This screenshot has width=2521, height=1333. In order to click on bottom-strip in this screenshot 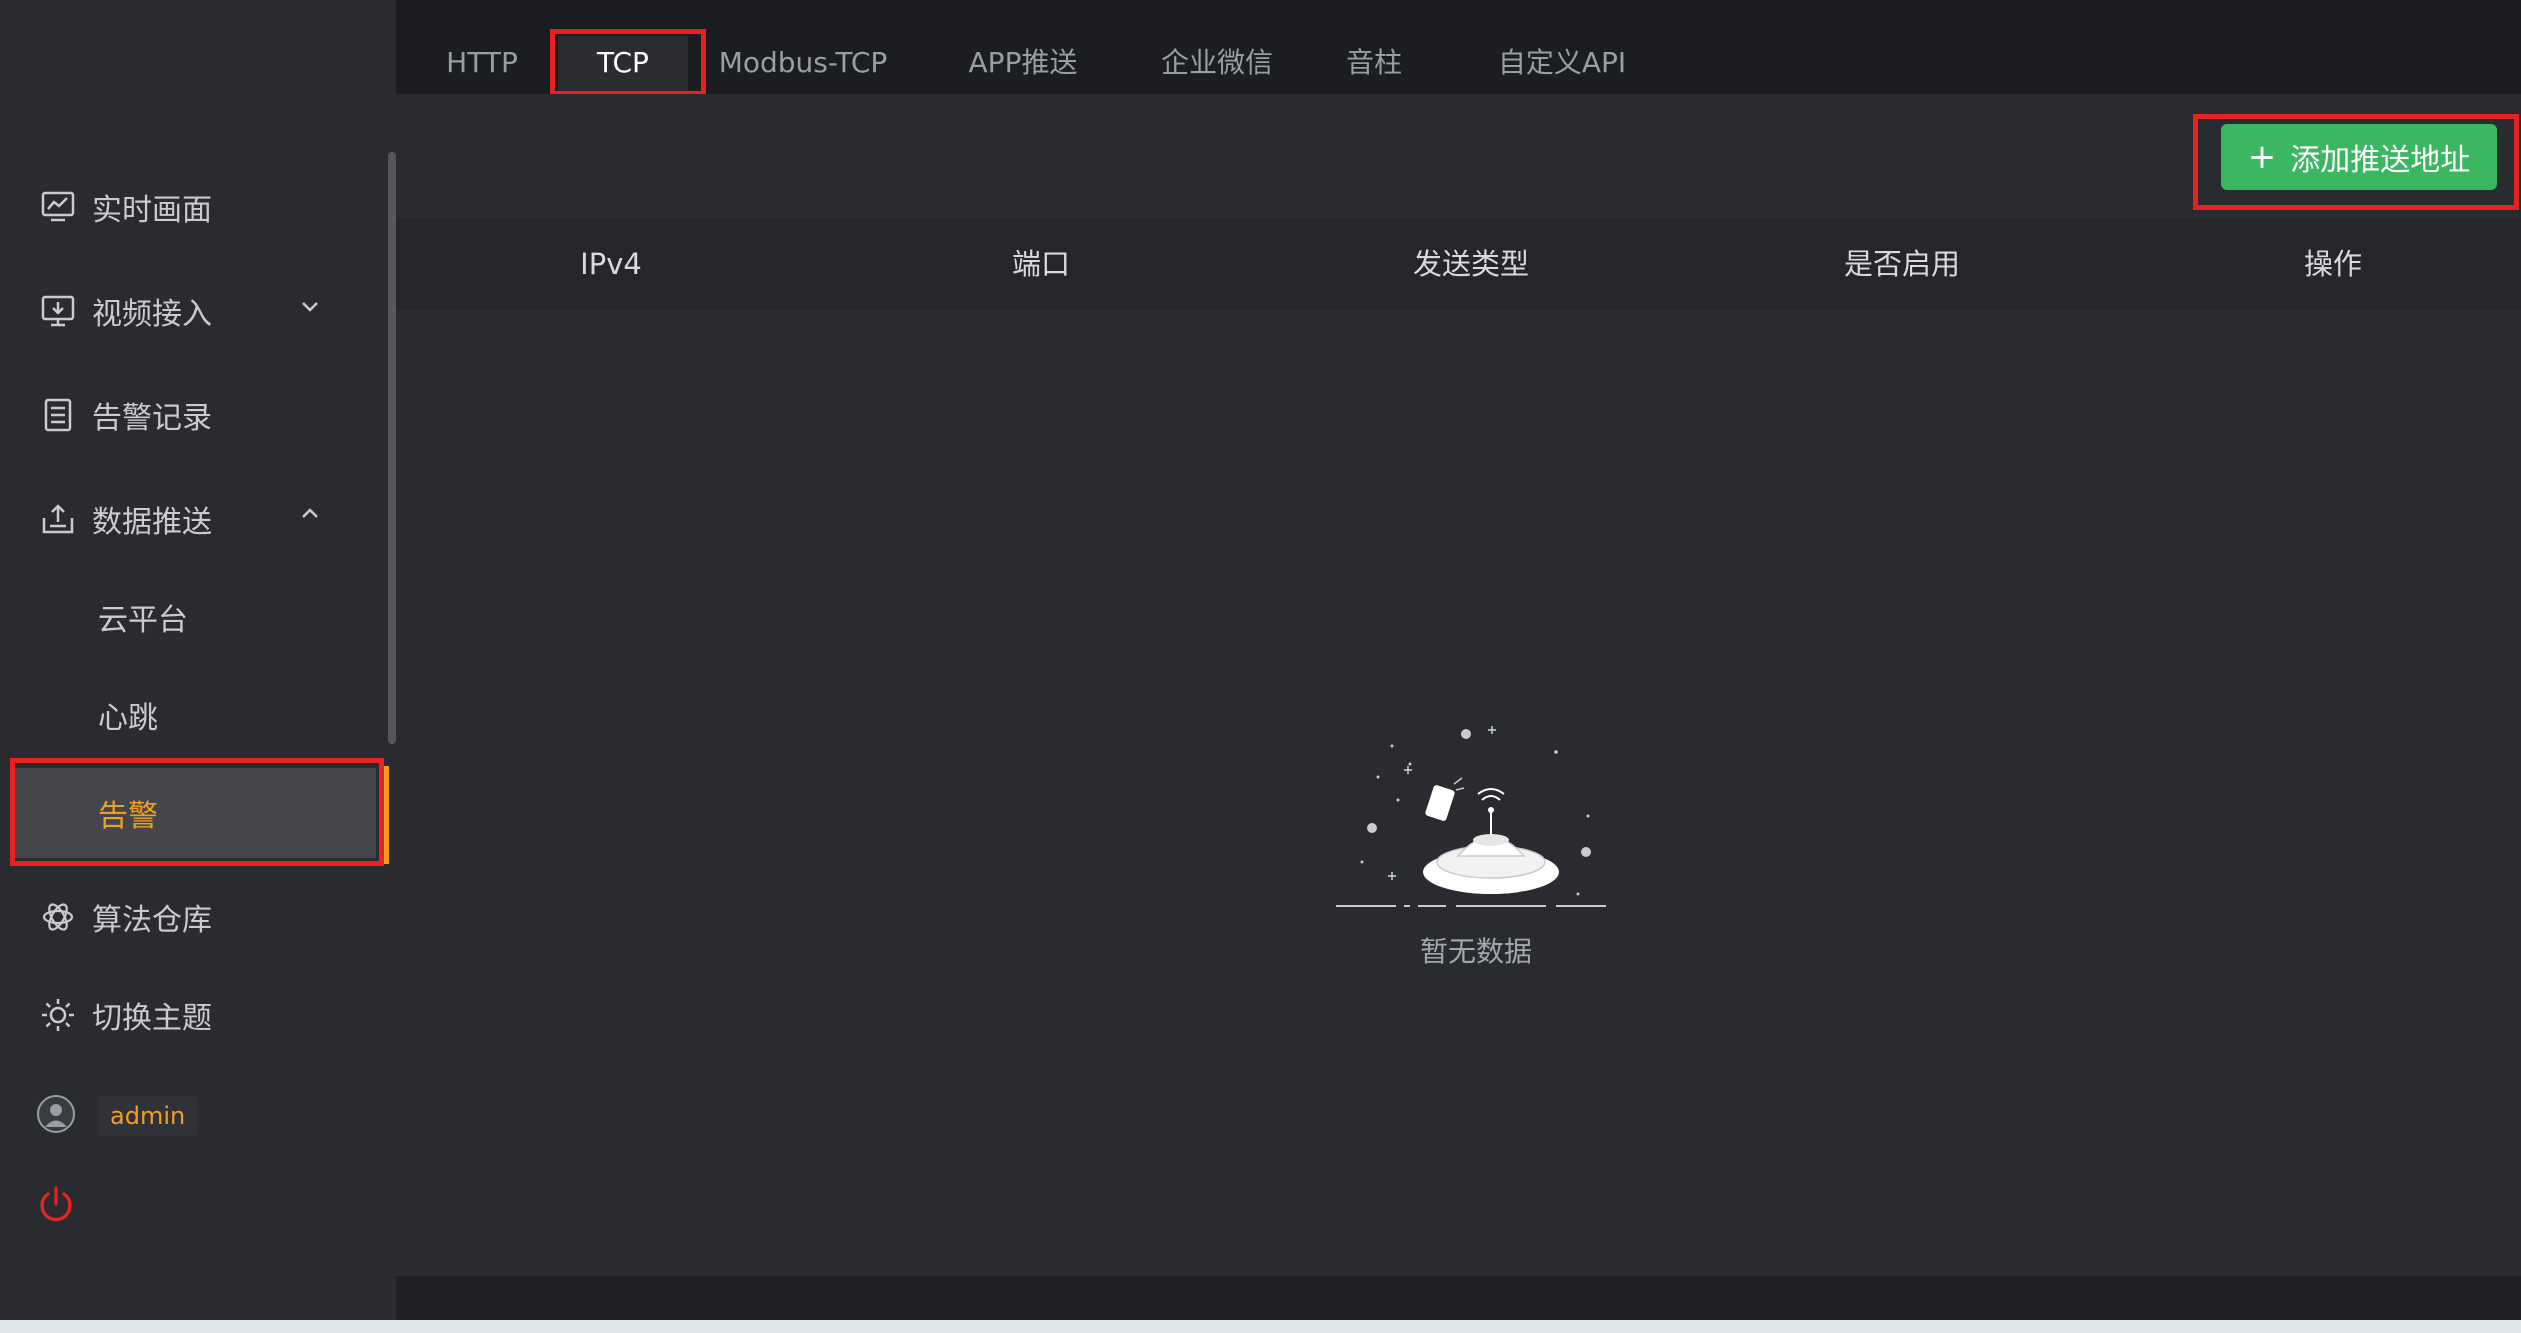, I will do `click(1458, 1298)`.